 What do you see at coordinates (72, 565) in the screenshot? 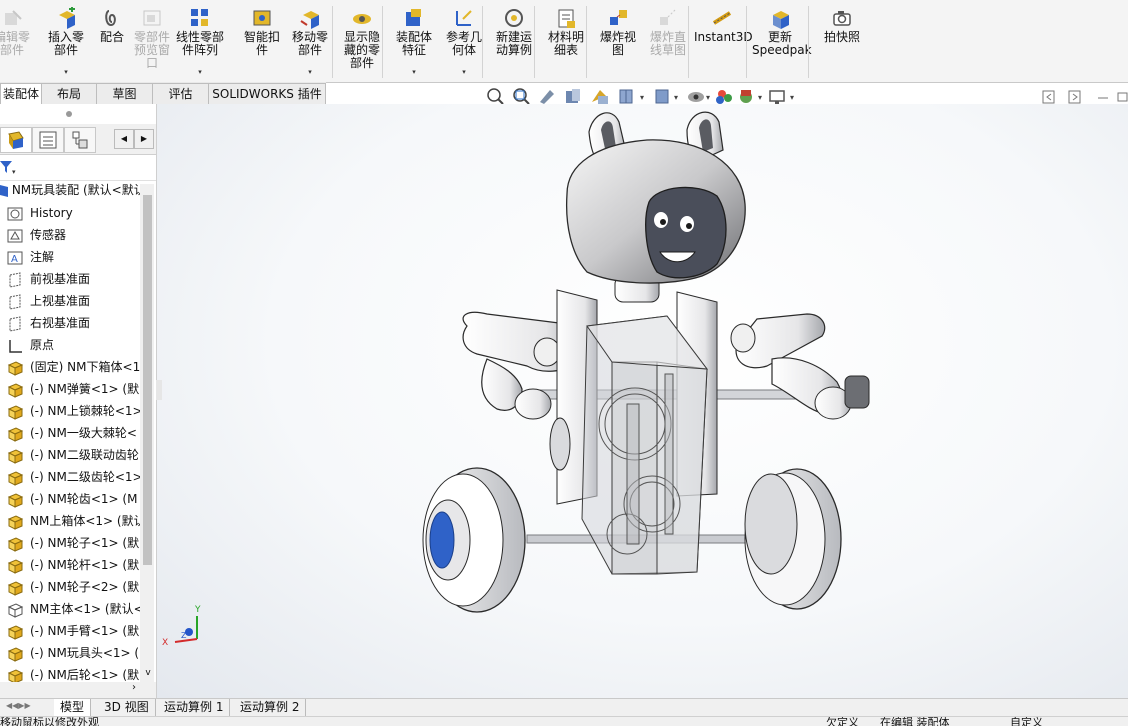
I see `tree-item: (-) NM轮杆<1> (默` at bounding box center [72, 565].